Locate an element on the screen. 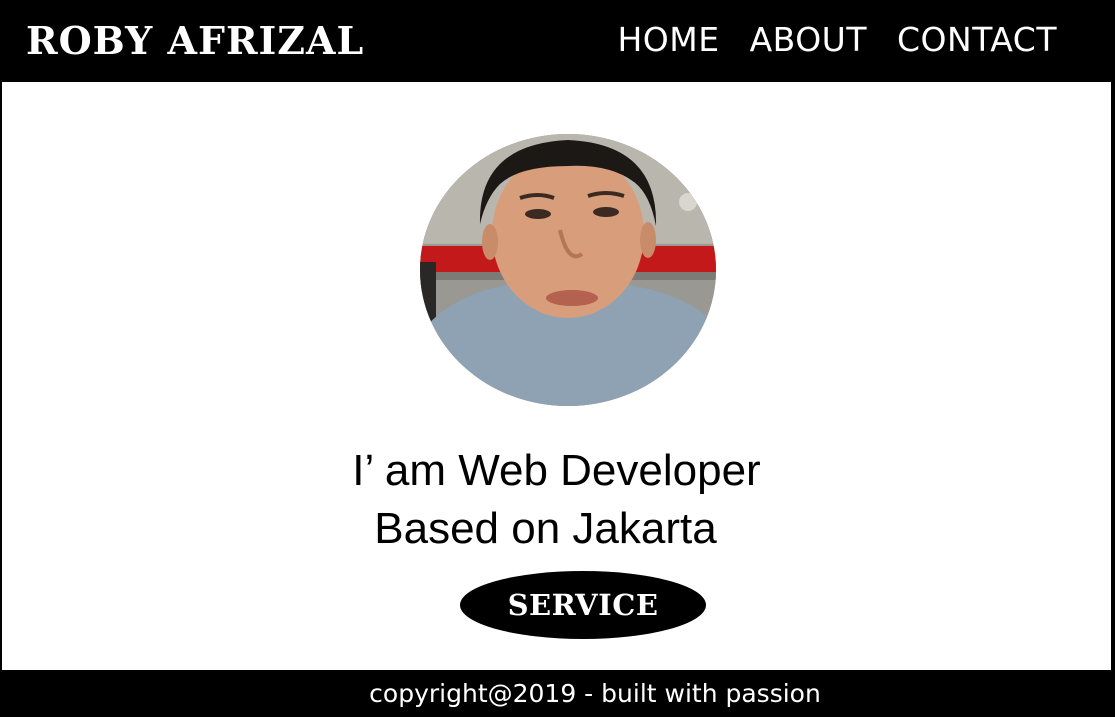  site-header: ROBY AFRIZAL HOME ABOUT CONTACT is located at coordinates (557, 41).